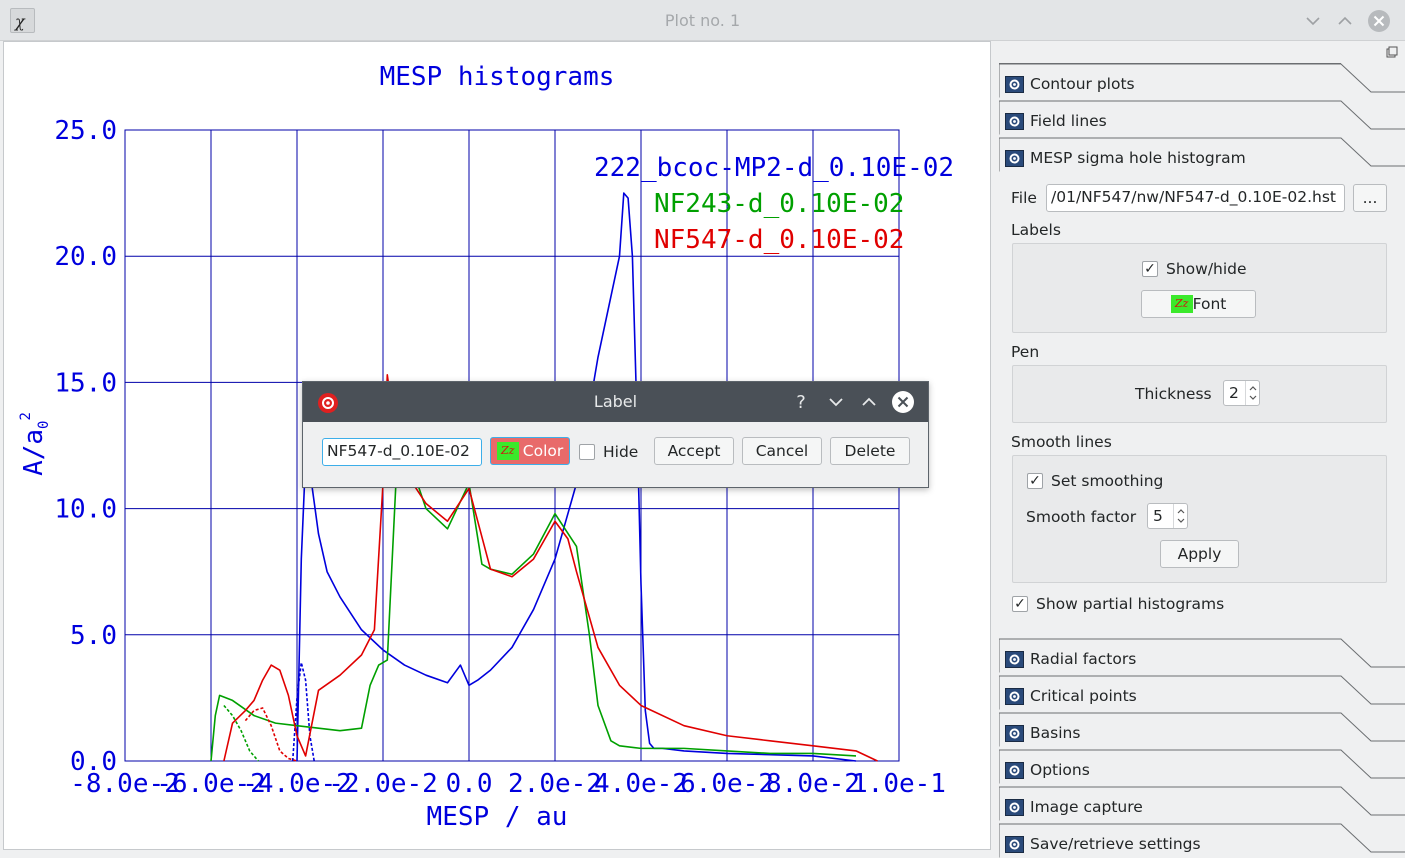 The height and width of the screenshot is (858, 1405). I want to click on section-mesp-histogram: MESP sigma hole histogram, so click(1202, 154).